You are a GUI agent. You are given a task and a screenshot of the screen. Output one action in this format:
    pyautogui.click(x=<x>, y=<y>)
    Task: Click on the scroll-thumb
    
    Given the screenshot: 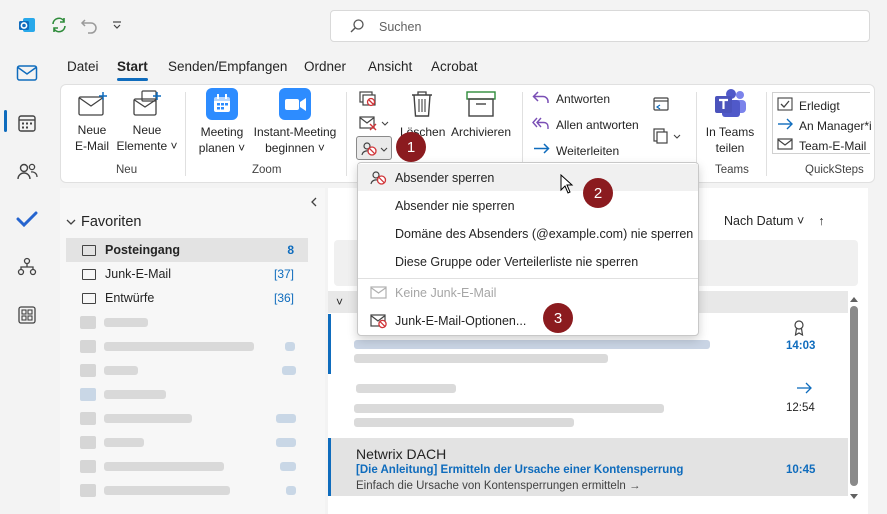 What is the action you would take?
    pyautogui.click(x=854, y=396)
    